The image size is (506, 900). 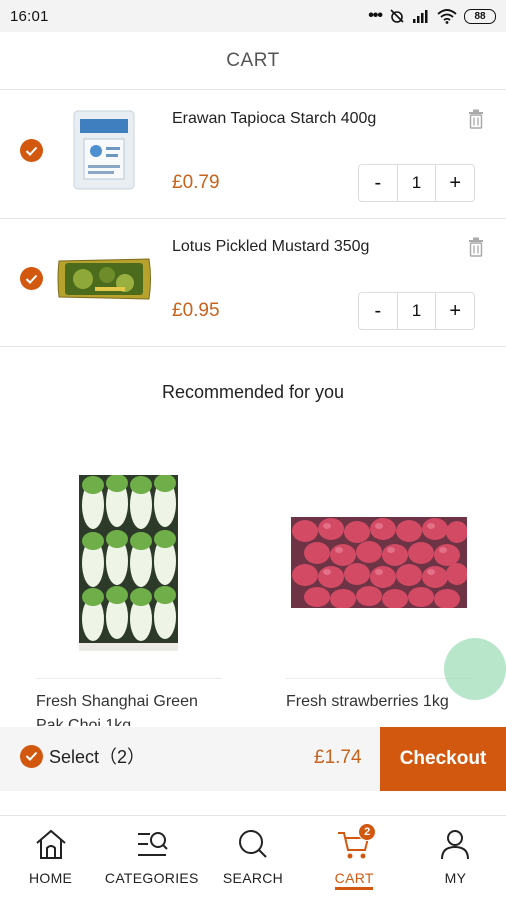 I want to click on select-all-checkbox, so click(x=31, y=756).